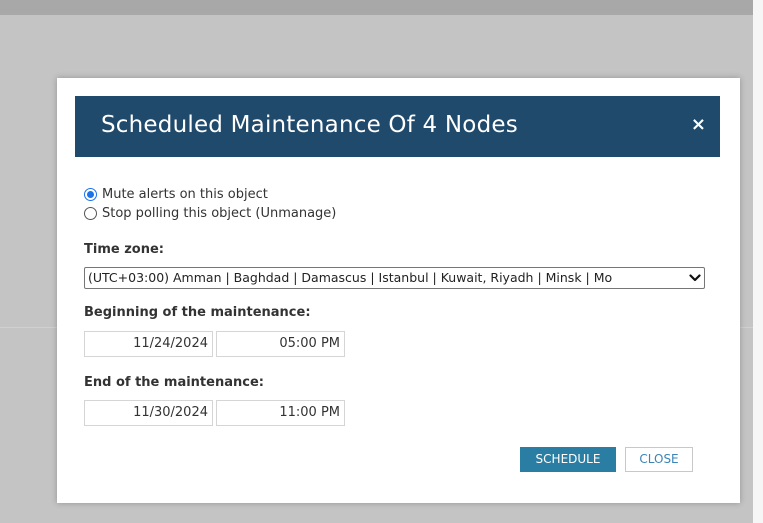  What do you see at coordinates (197, 312) in the screenshot?
I see `maintenance-begin-label: Beginning of the maintenance:` at bounding box center [197, 312].